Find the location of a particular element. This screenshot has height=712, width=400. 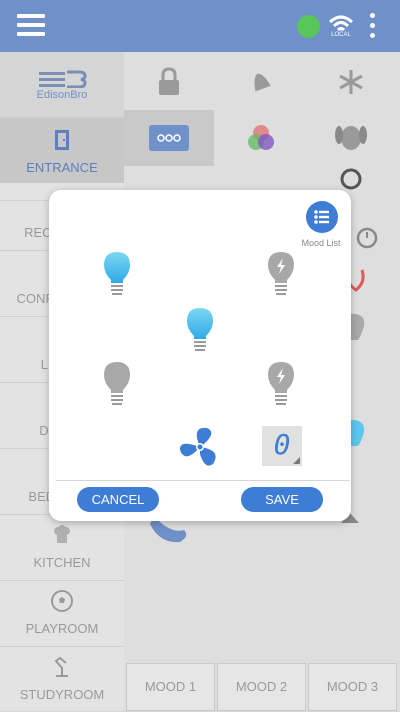

lock-tile is located at coordinates (169, 82).